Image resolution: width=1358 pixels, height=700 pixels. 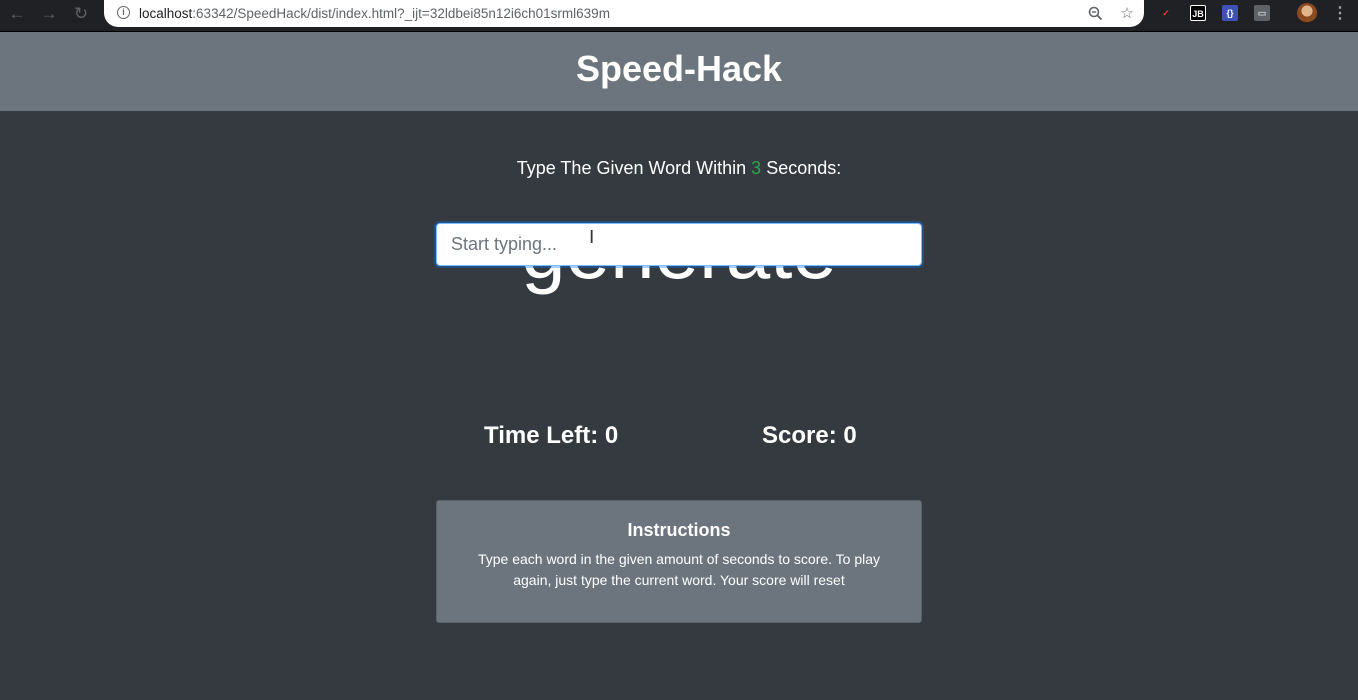 What do you see at coordinates (551, 435) in the screenshot?
I see `time-left: Time Left: 0` at bounding box center [551, 435].